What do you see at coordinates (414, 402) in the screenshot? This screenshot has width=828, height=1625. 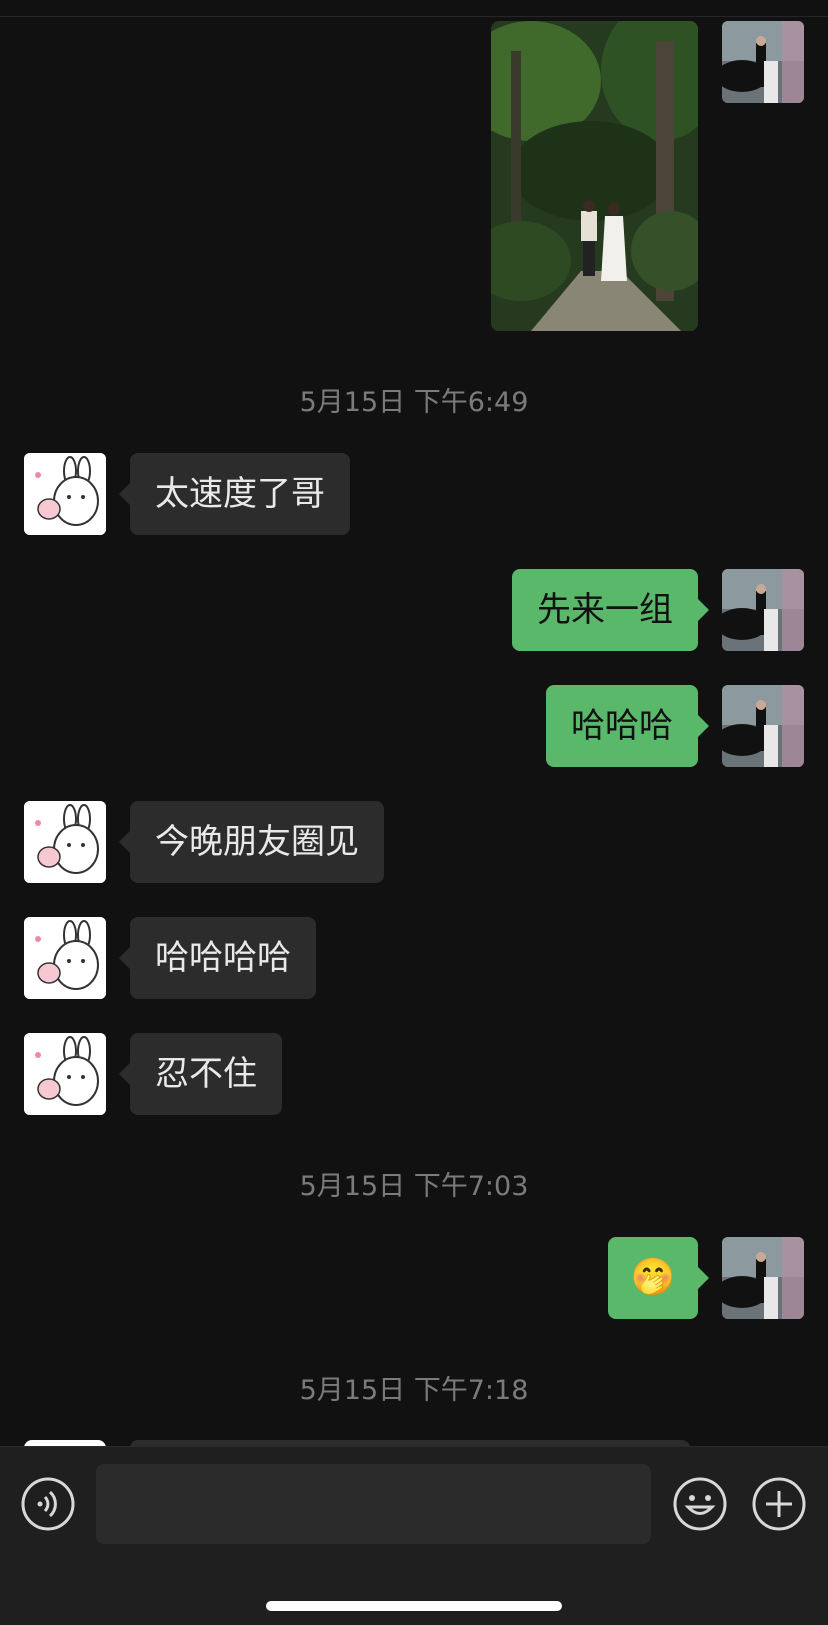 I see `timestamp: 5月15日 下午6:49` at bounding box center [414, 402].